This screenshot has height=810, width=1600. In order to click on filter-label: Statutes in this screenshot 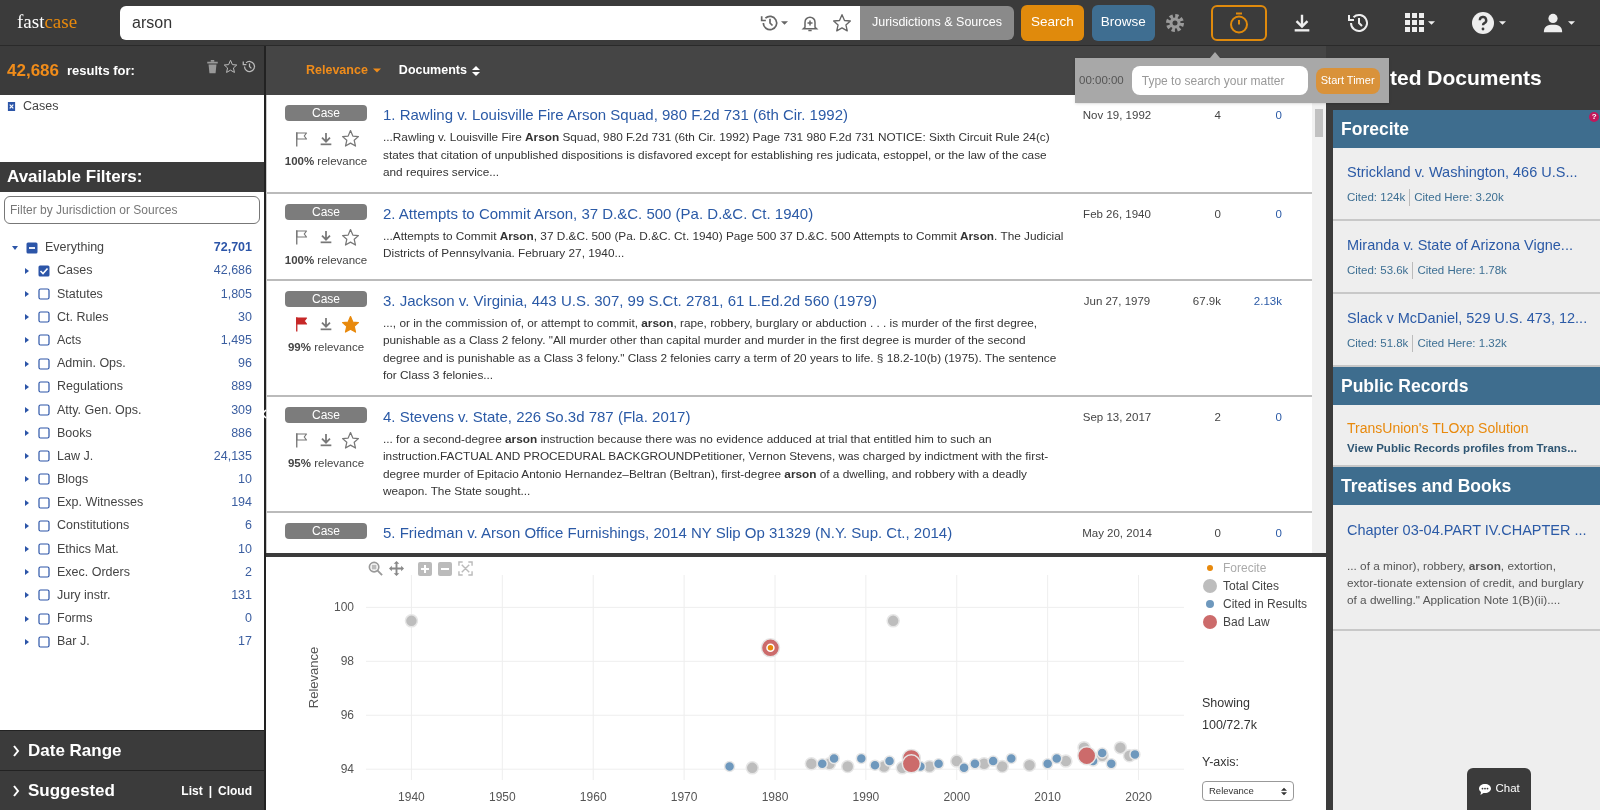, I will do `click(80, 294)`.